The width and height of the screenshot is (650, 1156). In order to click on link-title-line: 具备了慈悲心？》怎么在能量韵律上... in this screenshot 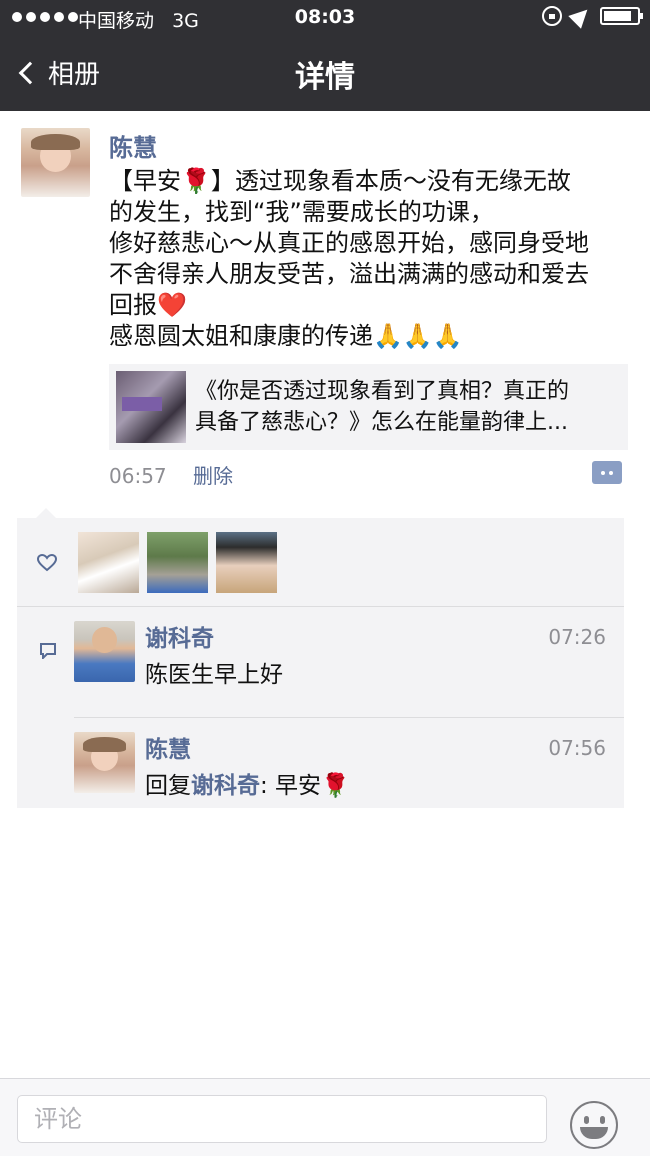, I will do `click(381, 422)`.